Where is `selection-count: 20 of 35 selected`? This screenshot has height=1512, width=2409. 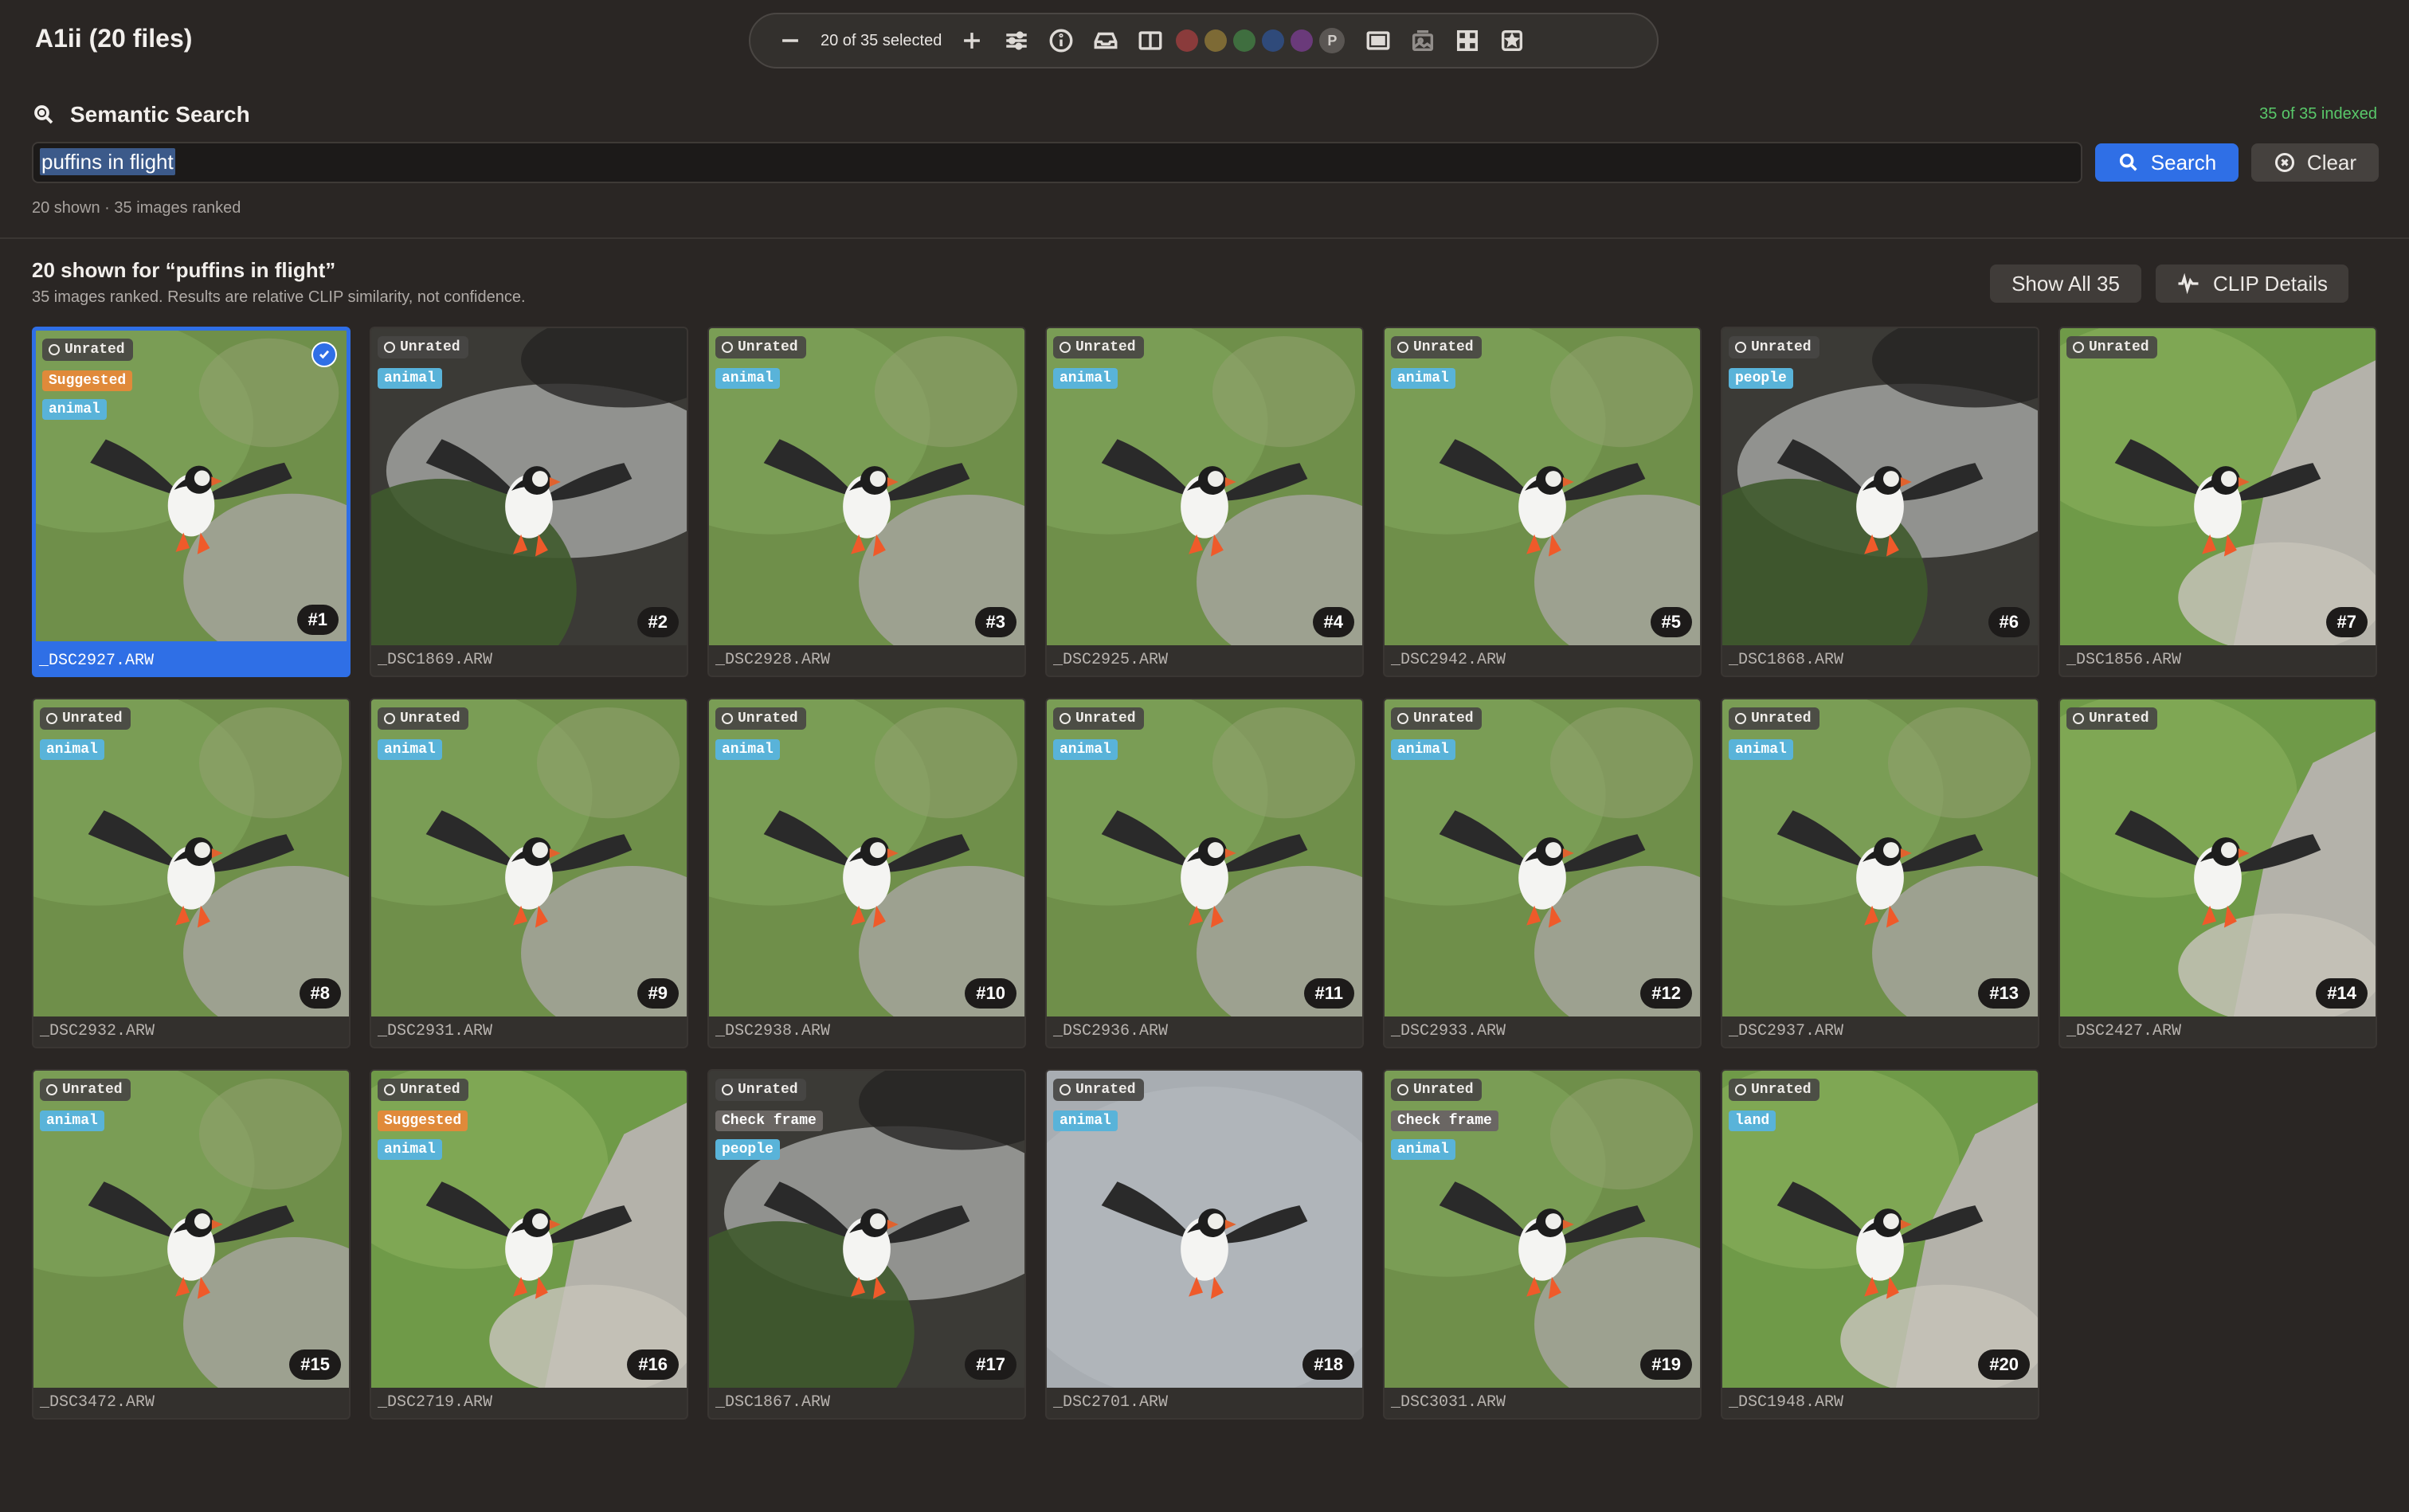
selection-count: 20 of 35 selected is located at coordinates (881, 40).